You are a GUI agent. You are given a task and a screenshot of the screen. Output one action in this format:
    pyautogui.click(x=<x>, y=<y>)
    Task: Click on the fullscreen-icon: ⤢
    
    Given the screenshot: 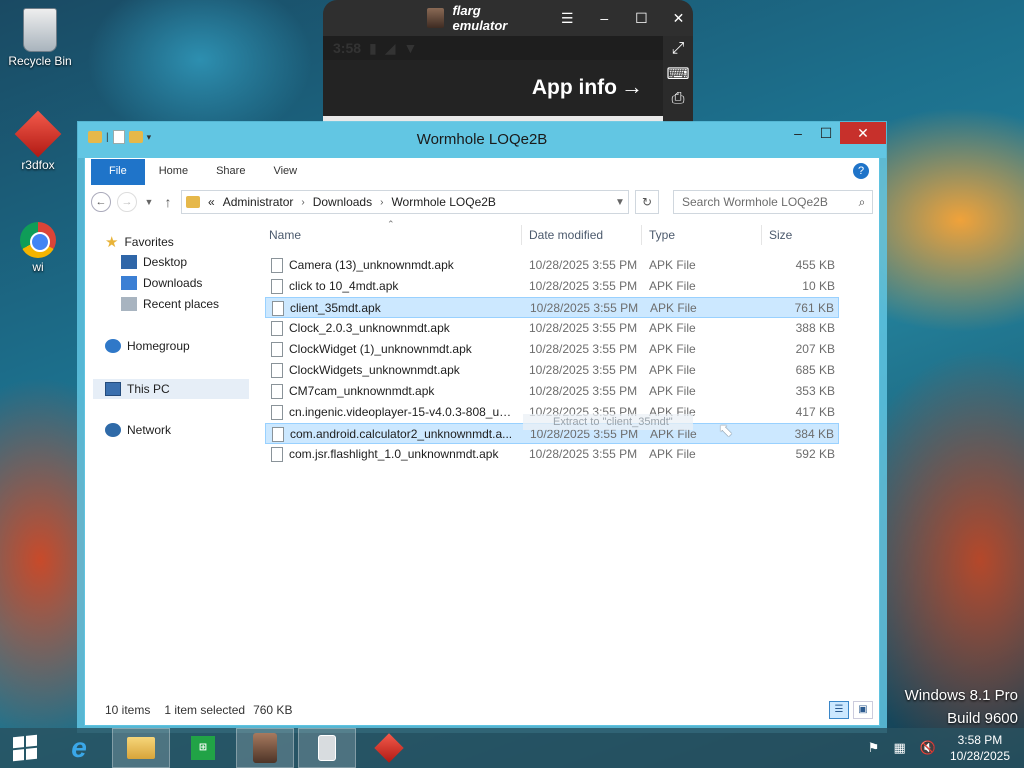 What is the action you would take?
    pyautogui.click(x=678, y=49)
    